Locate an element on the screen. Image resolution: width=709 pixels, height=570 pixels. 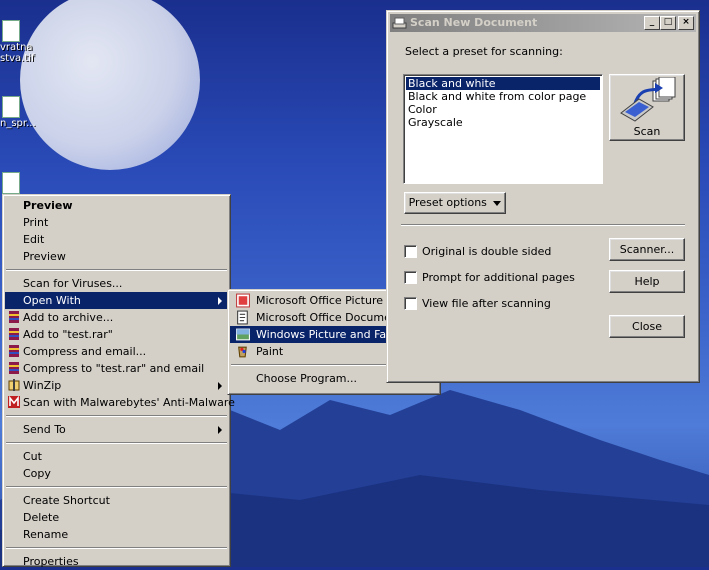
help-button: Help is located at coordinates (647, 281).